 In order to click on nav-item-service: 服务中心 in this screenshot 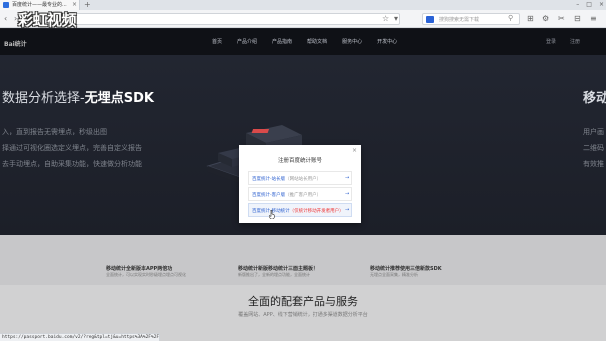, I will do `click(352, 41)`.